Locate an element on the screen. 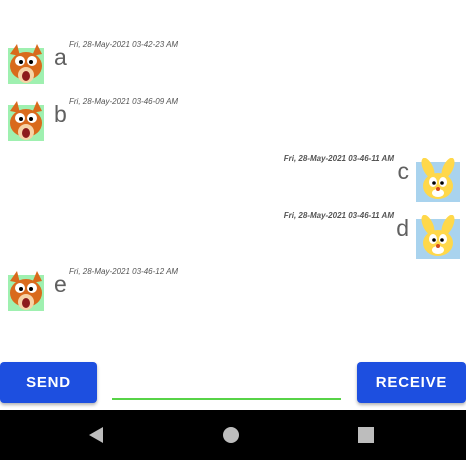  message-text: b is located at coordinates (60, 114).